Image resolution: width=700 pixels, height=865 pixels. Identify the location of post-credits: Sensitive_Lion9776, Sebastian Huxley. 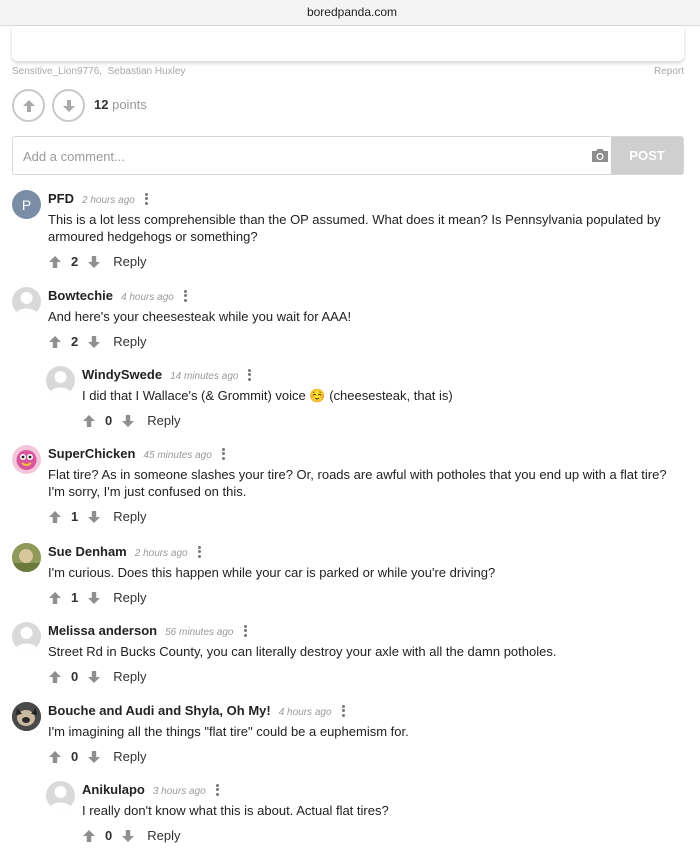
(99, 71).